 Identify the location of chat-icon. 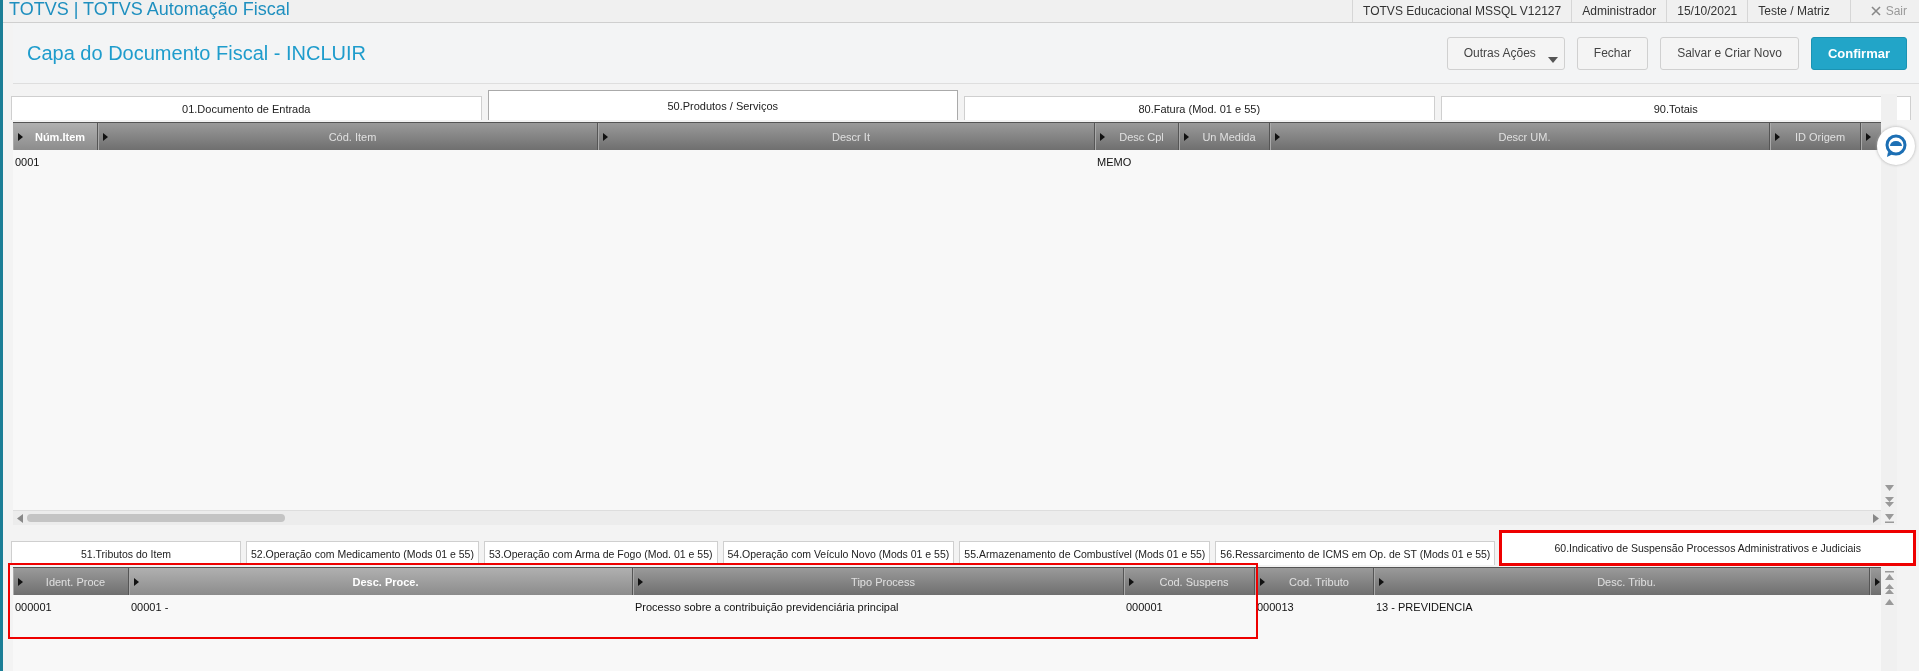
(1896, 146).